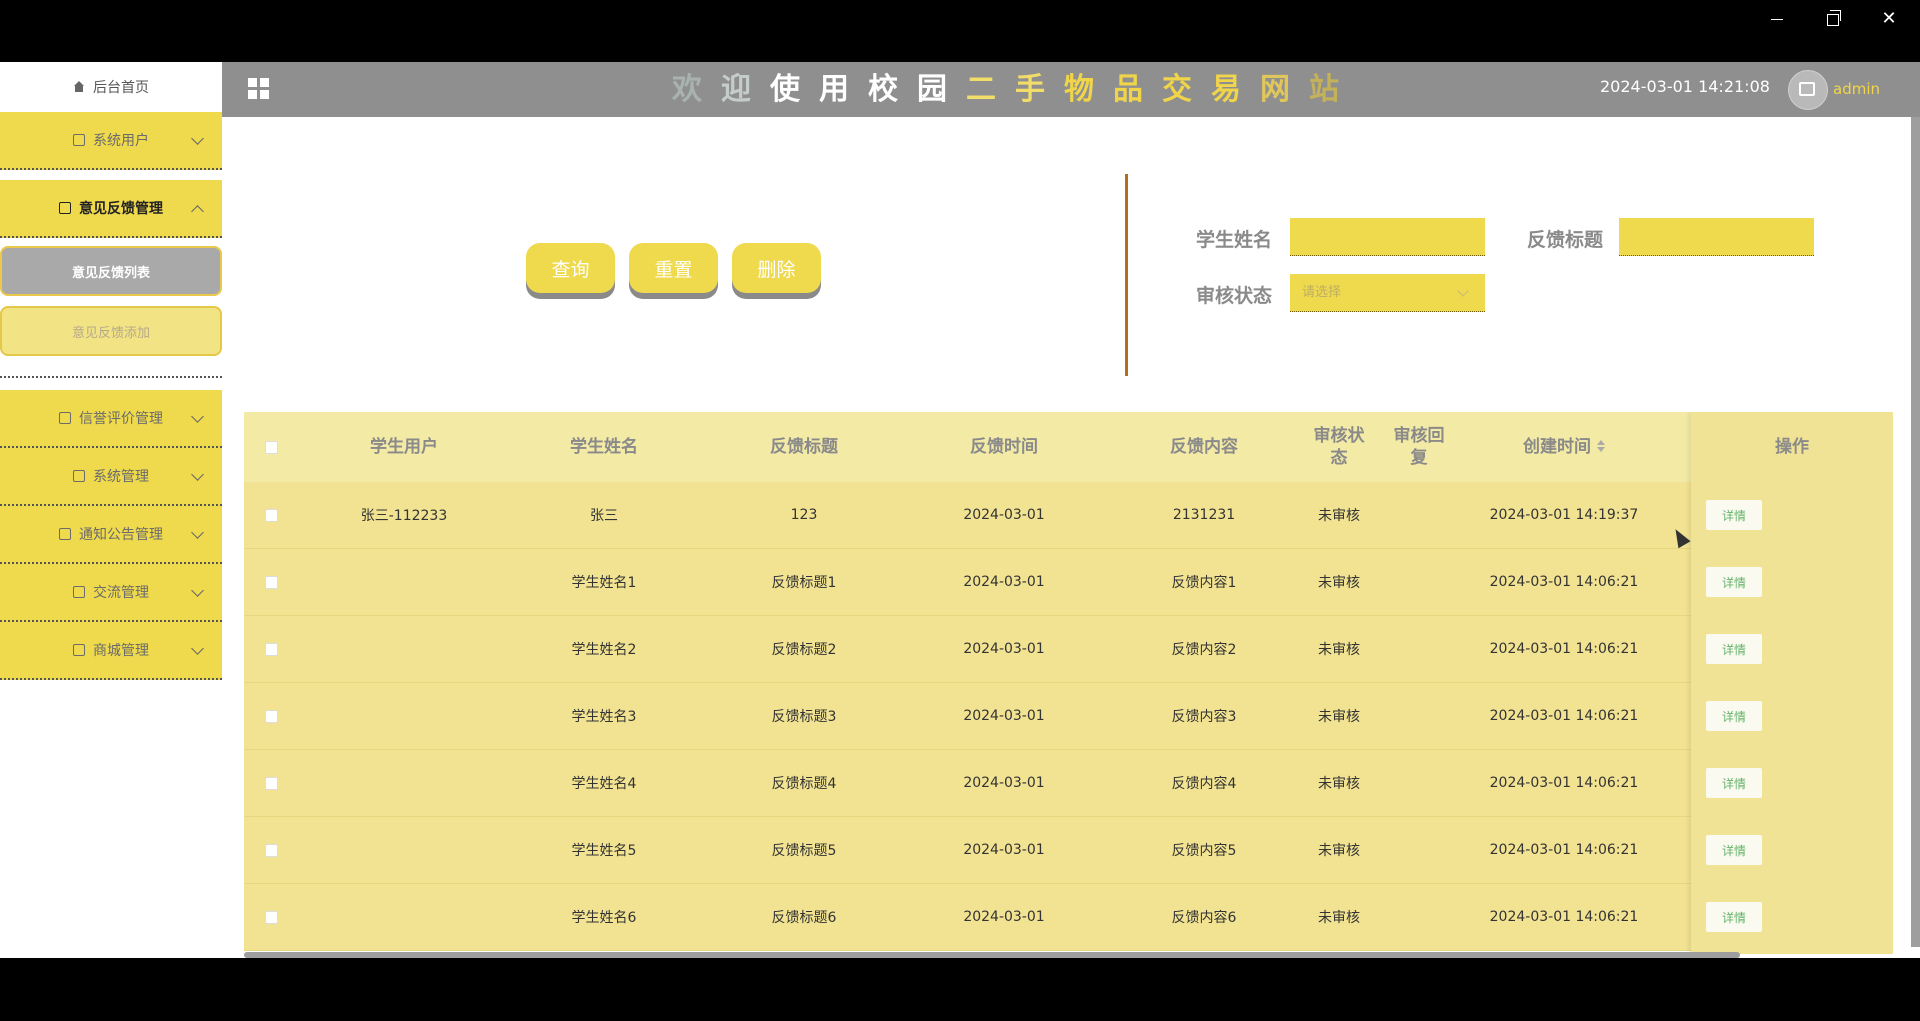 The height and width of the screenshot is (1021, 1920). I want to click on grid-menu-icon, so click(259, 89).